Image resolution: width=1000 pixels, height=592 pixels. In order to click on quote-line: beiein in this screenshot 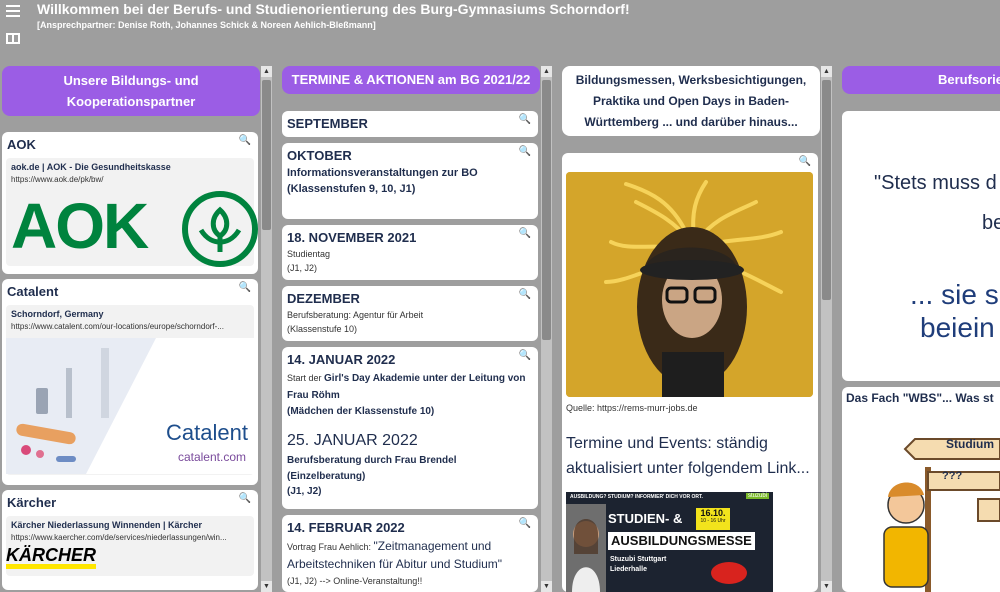, I will do `click(957, 327)`.